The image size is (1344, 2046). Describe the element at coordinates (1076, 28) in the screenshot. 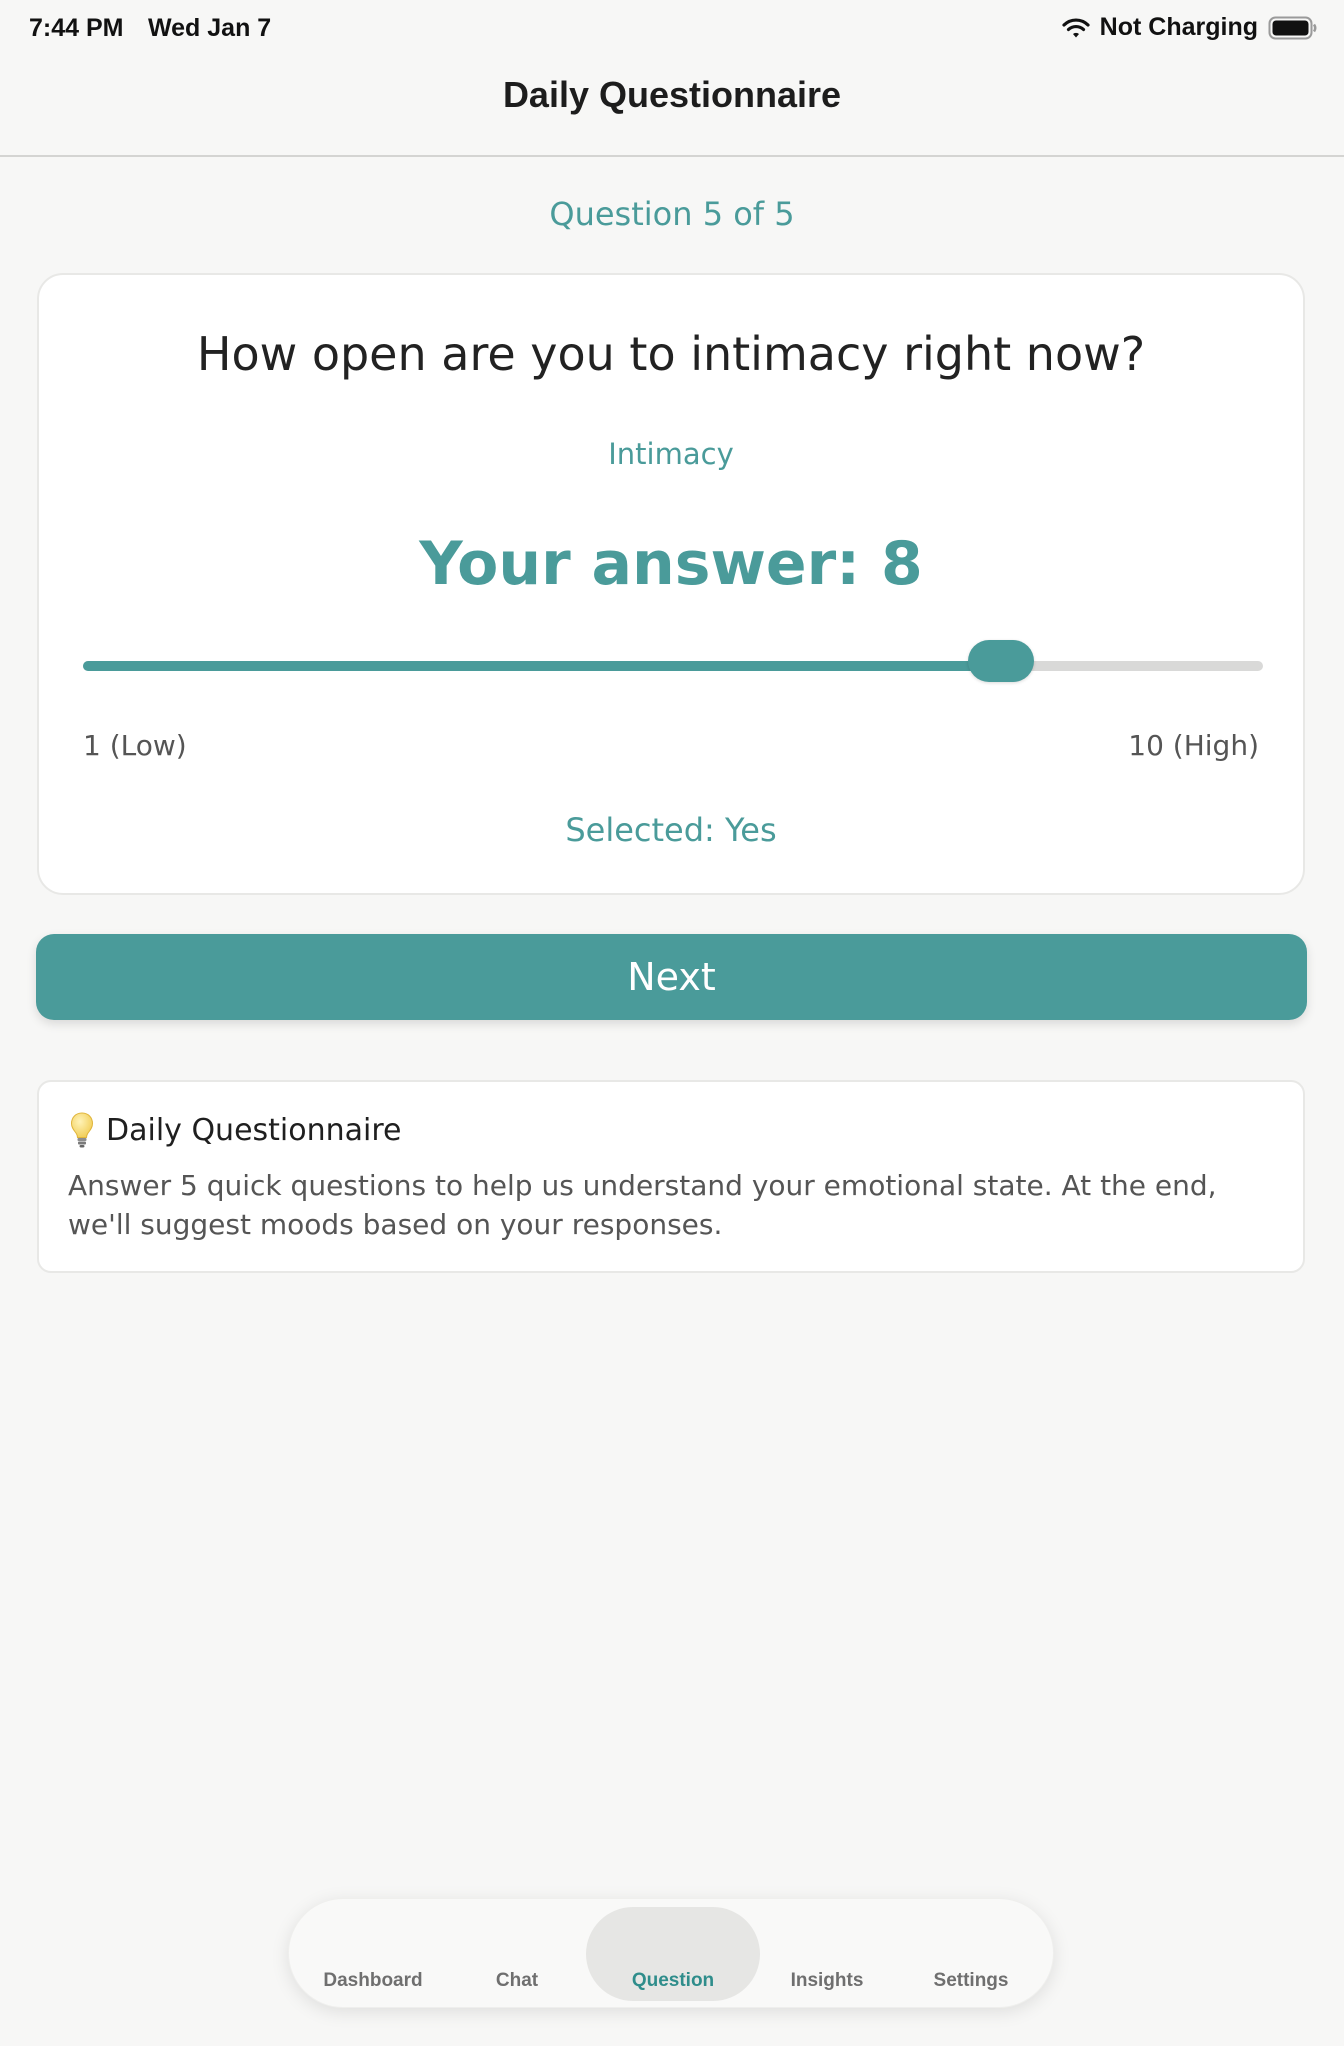

I see `wifi-icon` at that location.